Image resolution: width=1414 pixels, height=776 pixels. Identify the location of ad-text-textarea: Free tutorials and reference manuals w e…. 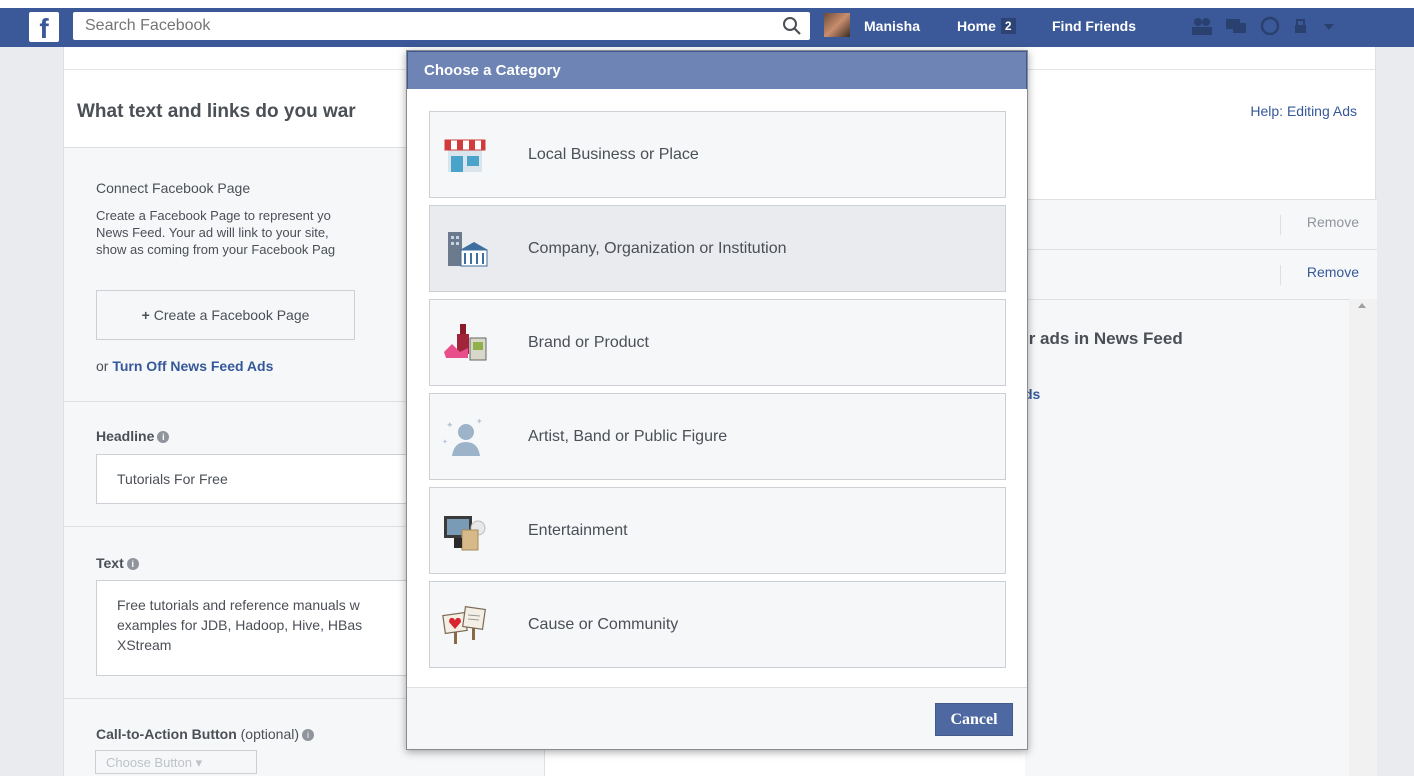
(261, 628).